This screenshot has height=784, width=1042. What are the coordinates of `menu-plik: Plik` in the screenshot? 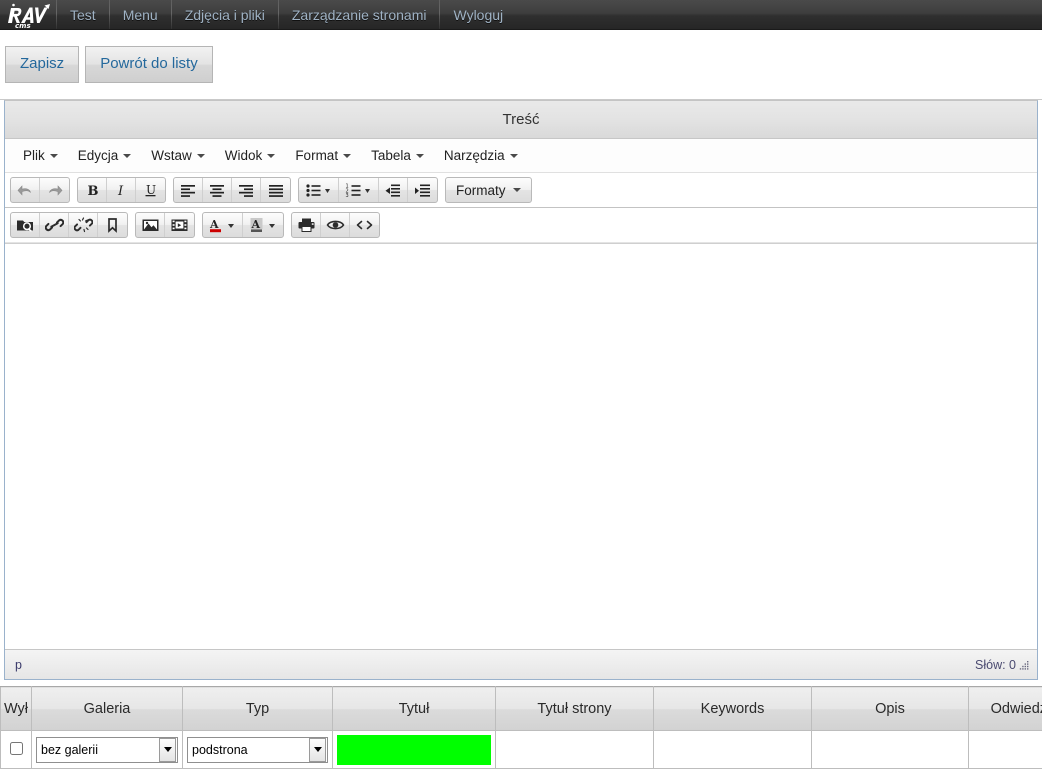 It's located at (40, 155).